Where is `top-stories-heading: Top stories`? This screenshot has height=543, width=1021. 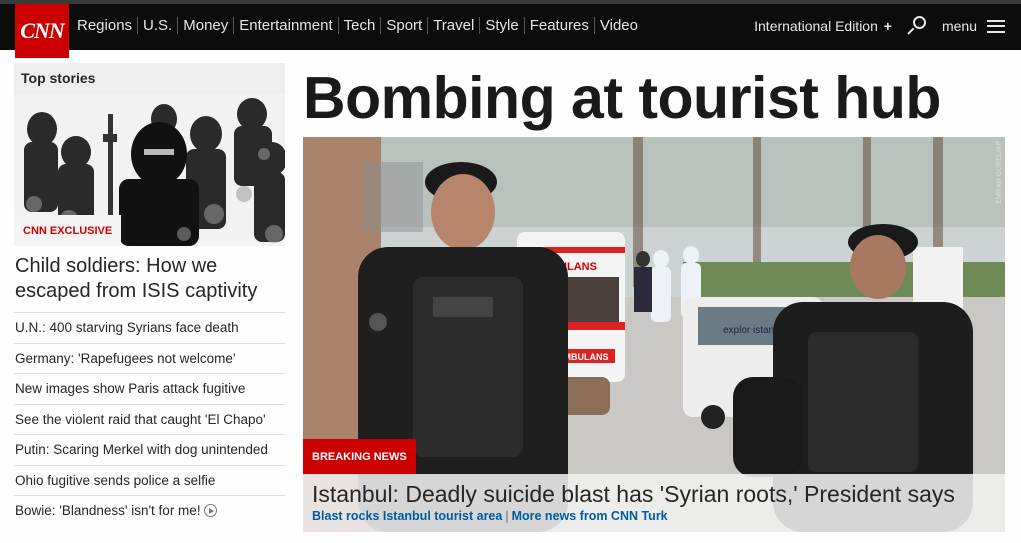
top-stories-heading: Top stories is located at coordinates (149, 78).